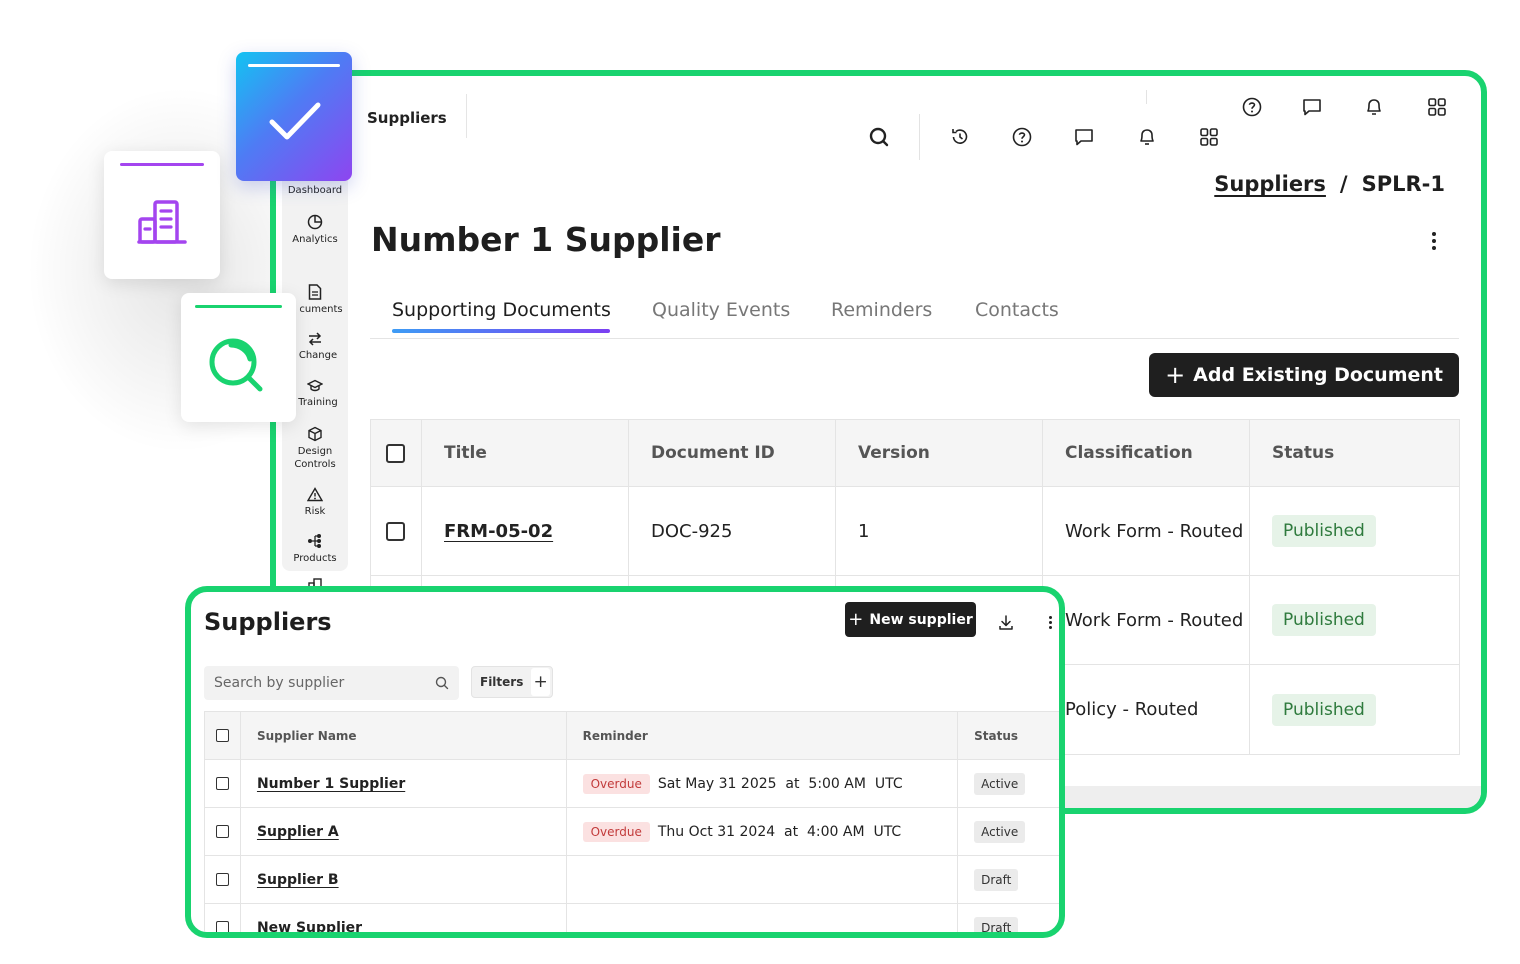 The width and height of the screenshot is (1520, 964). I want to click on buildings-icon, so click(162, 222).